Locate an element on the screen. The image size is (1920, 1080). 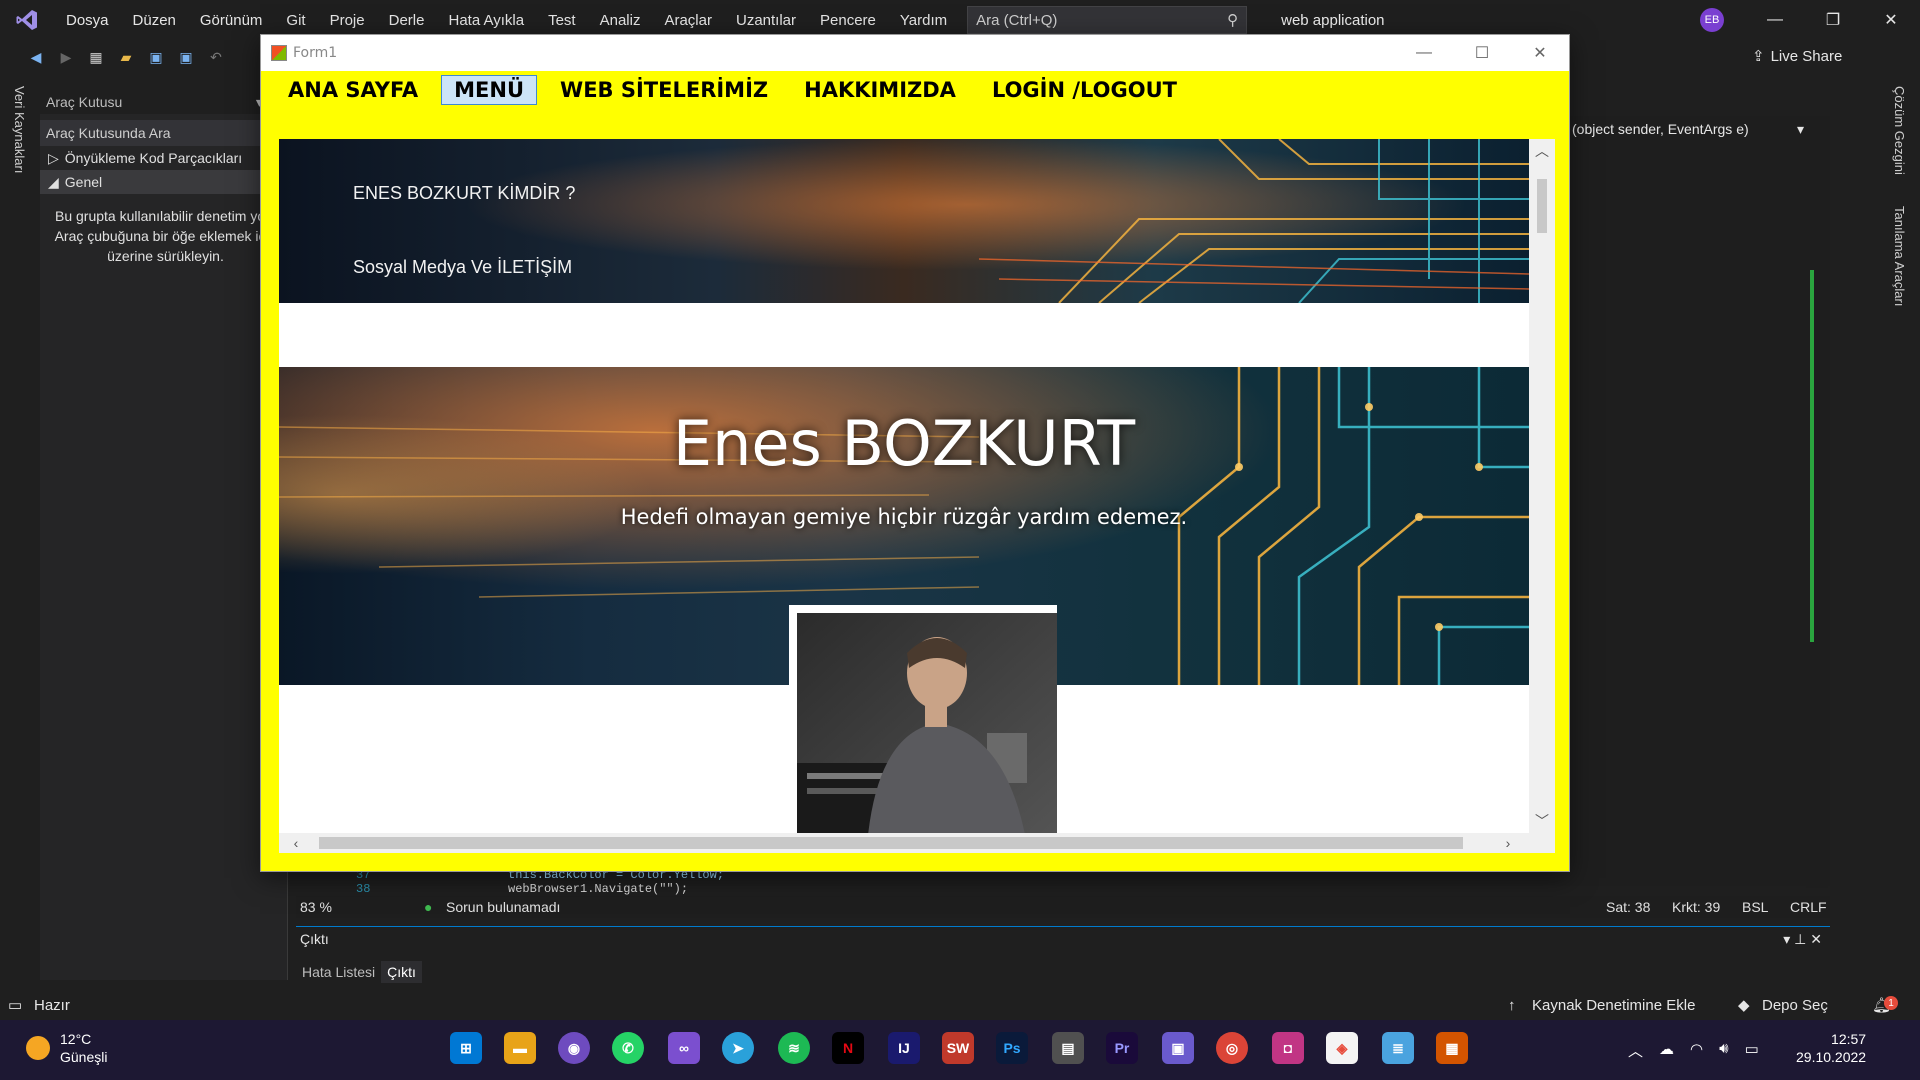
undo-icon: ↶ is located at coordinates (216, 57).